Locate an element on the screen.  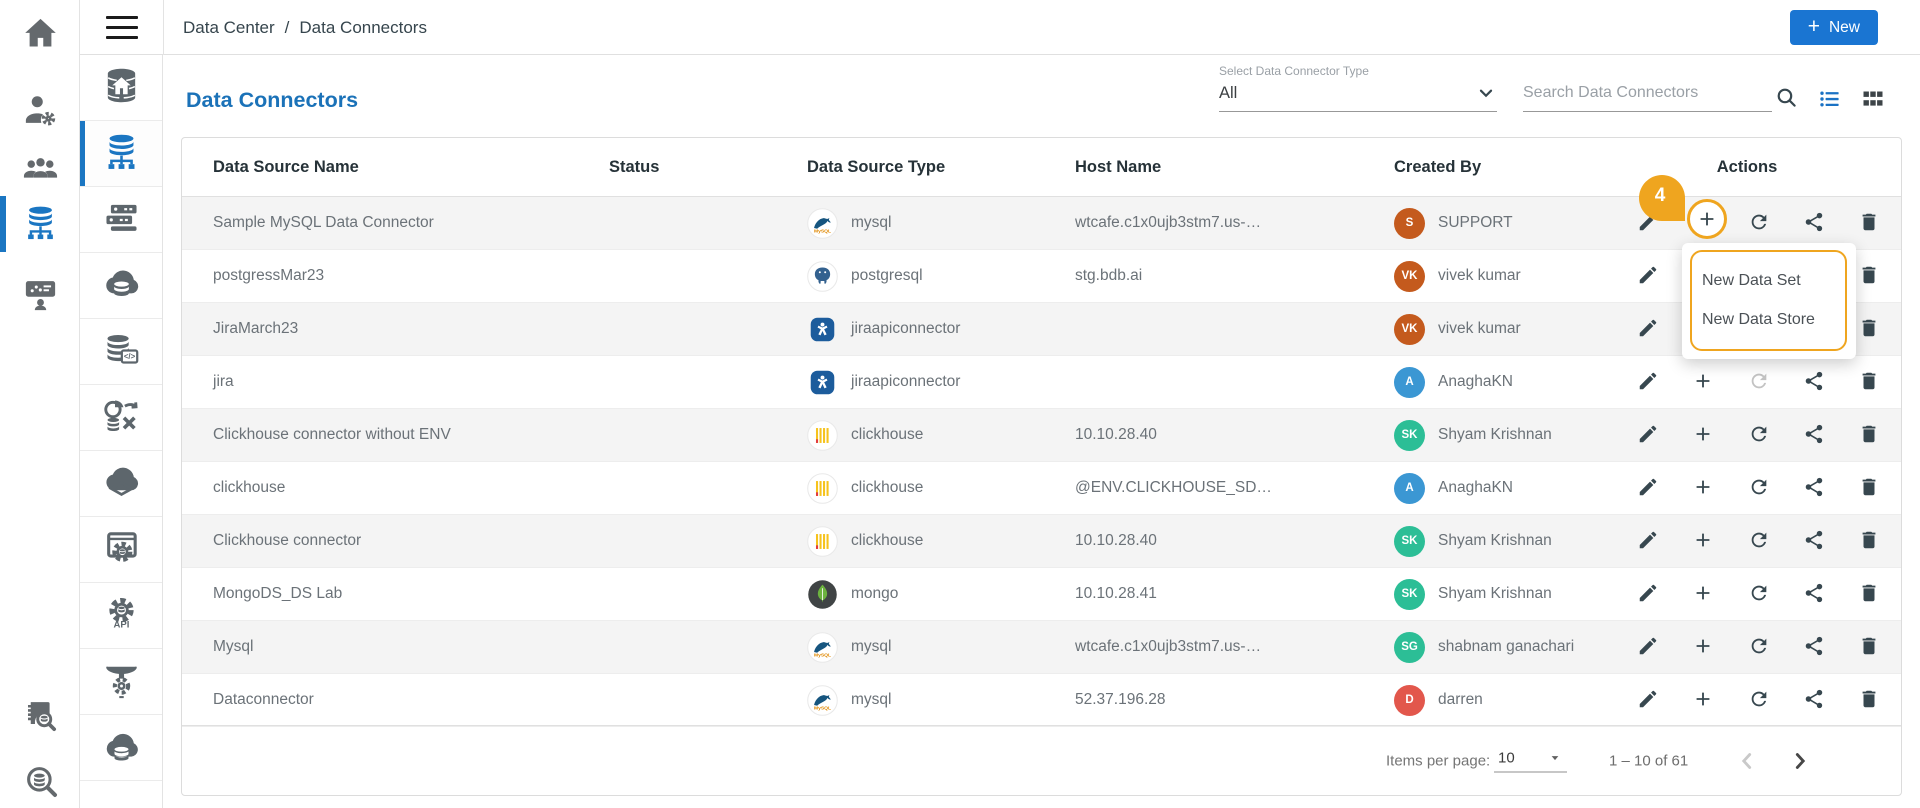
data-source-name: postgressMar23 is located at coordinates (395, 276).